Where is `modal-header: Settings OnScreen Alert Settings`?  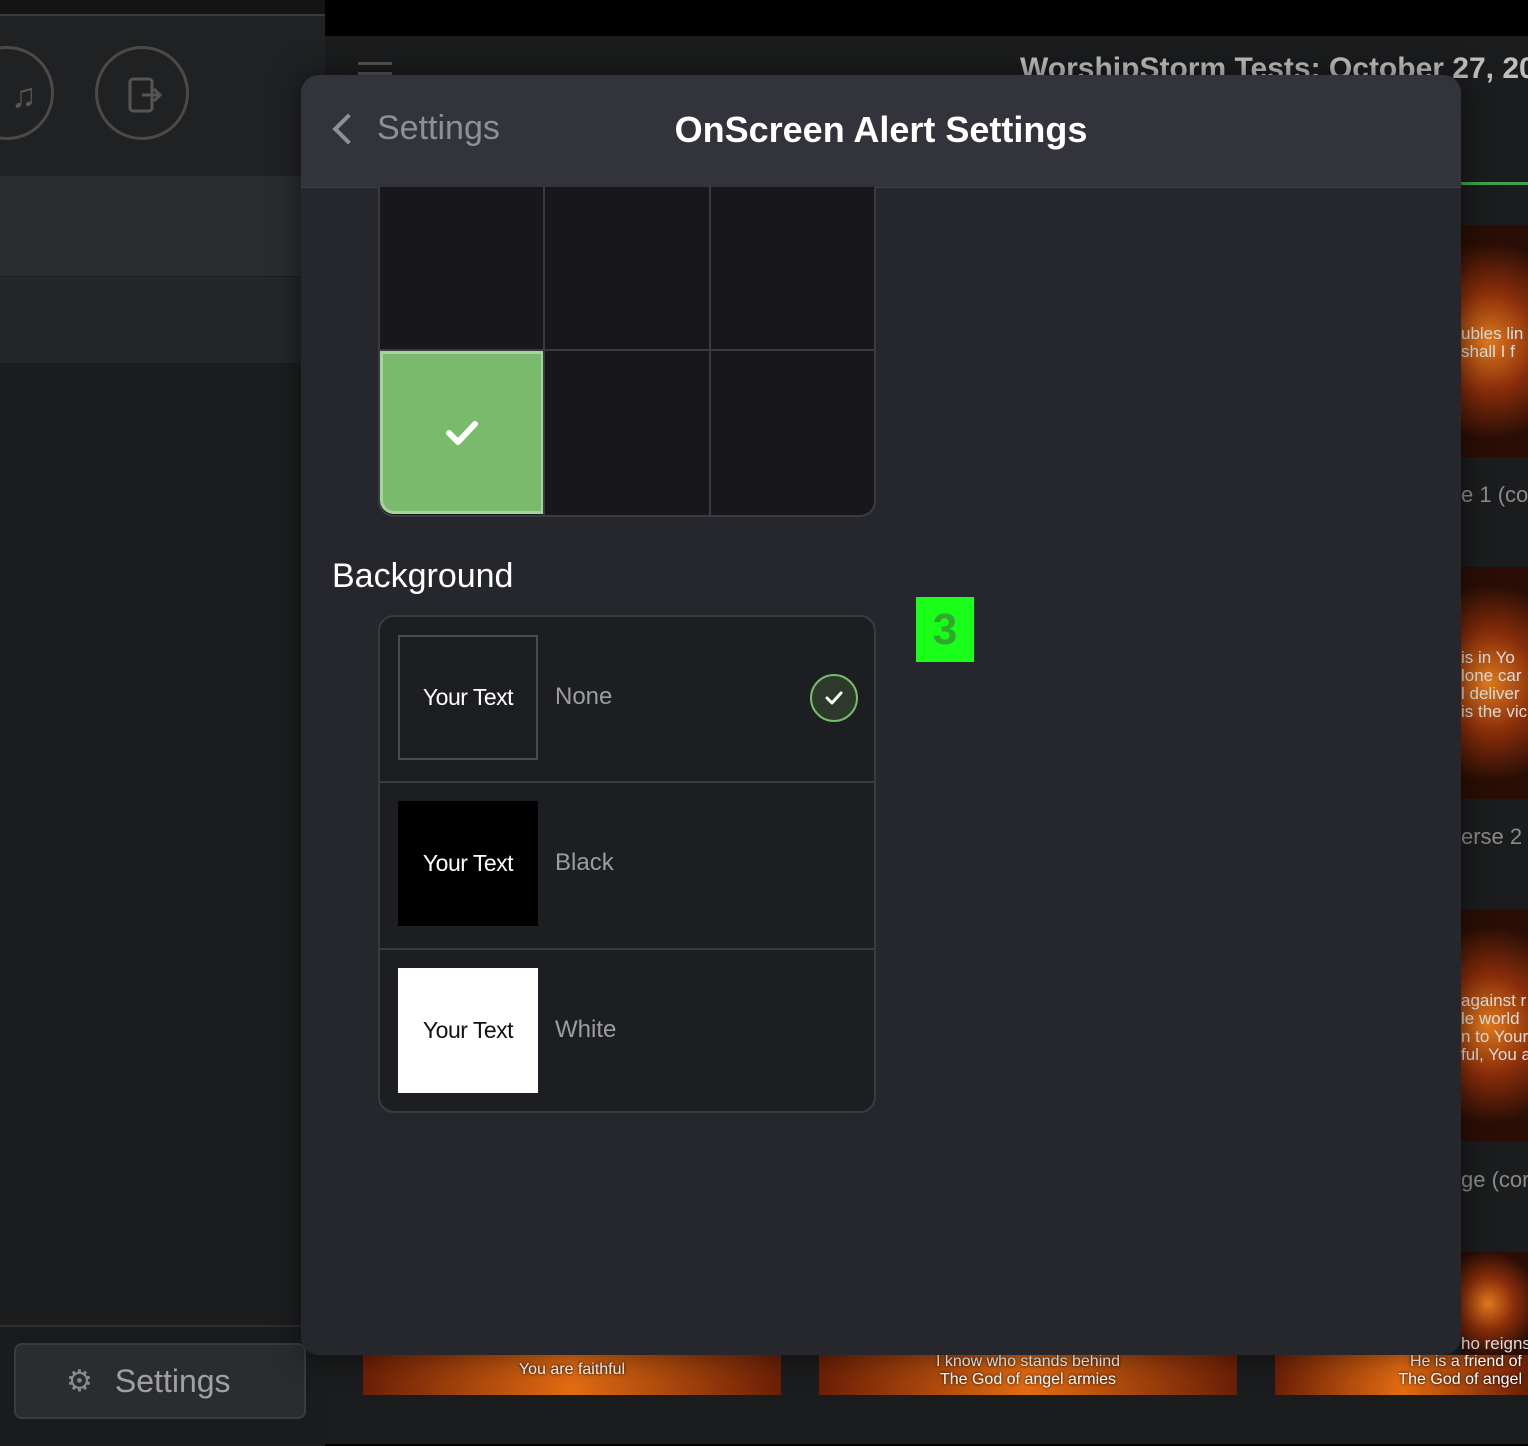
modal-header: Settings OnScreen Alert Settings is located at coordinates (881, 131).